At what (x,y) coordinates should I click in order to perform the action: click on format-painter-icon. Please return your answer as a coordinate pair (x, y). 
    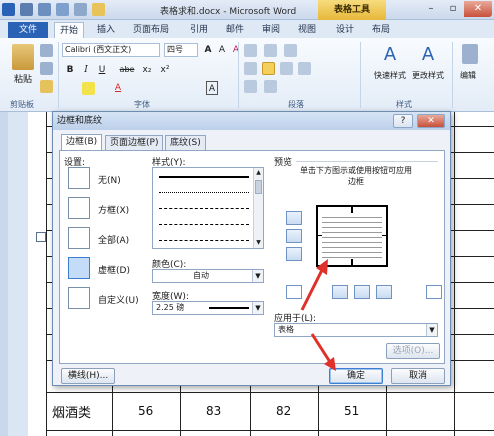
    Looking at the image, I should click on (46, 86).